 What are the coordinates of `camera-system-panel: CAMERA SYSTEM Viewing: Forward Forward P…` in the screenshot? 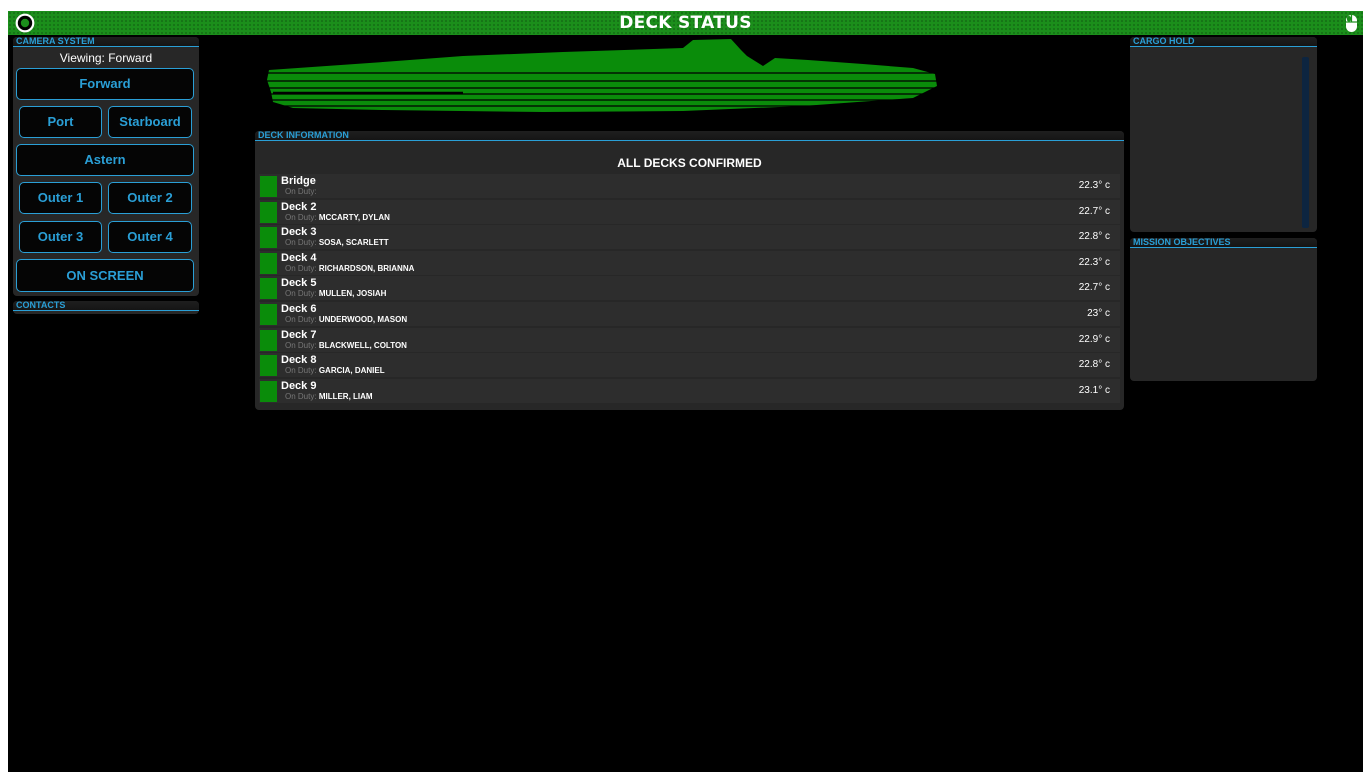 It's located at (106, 166).